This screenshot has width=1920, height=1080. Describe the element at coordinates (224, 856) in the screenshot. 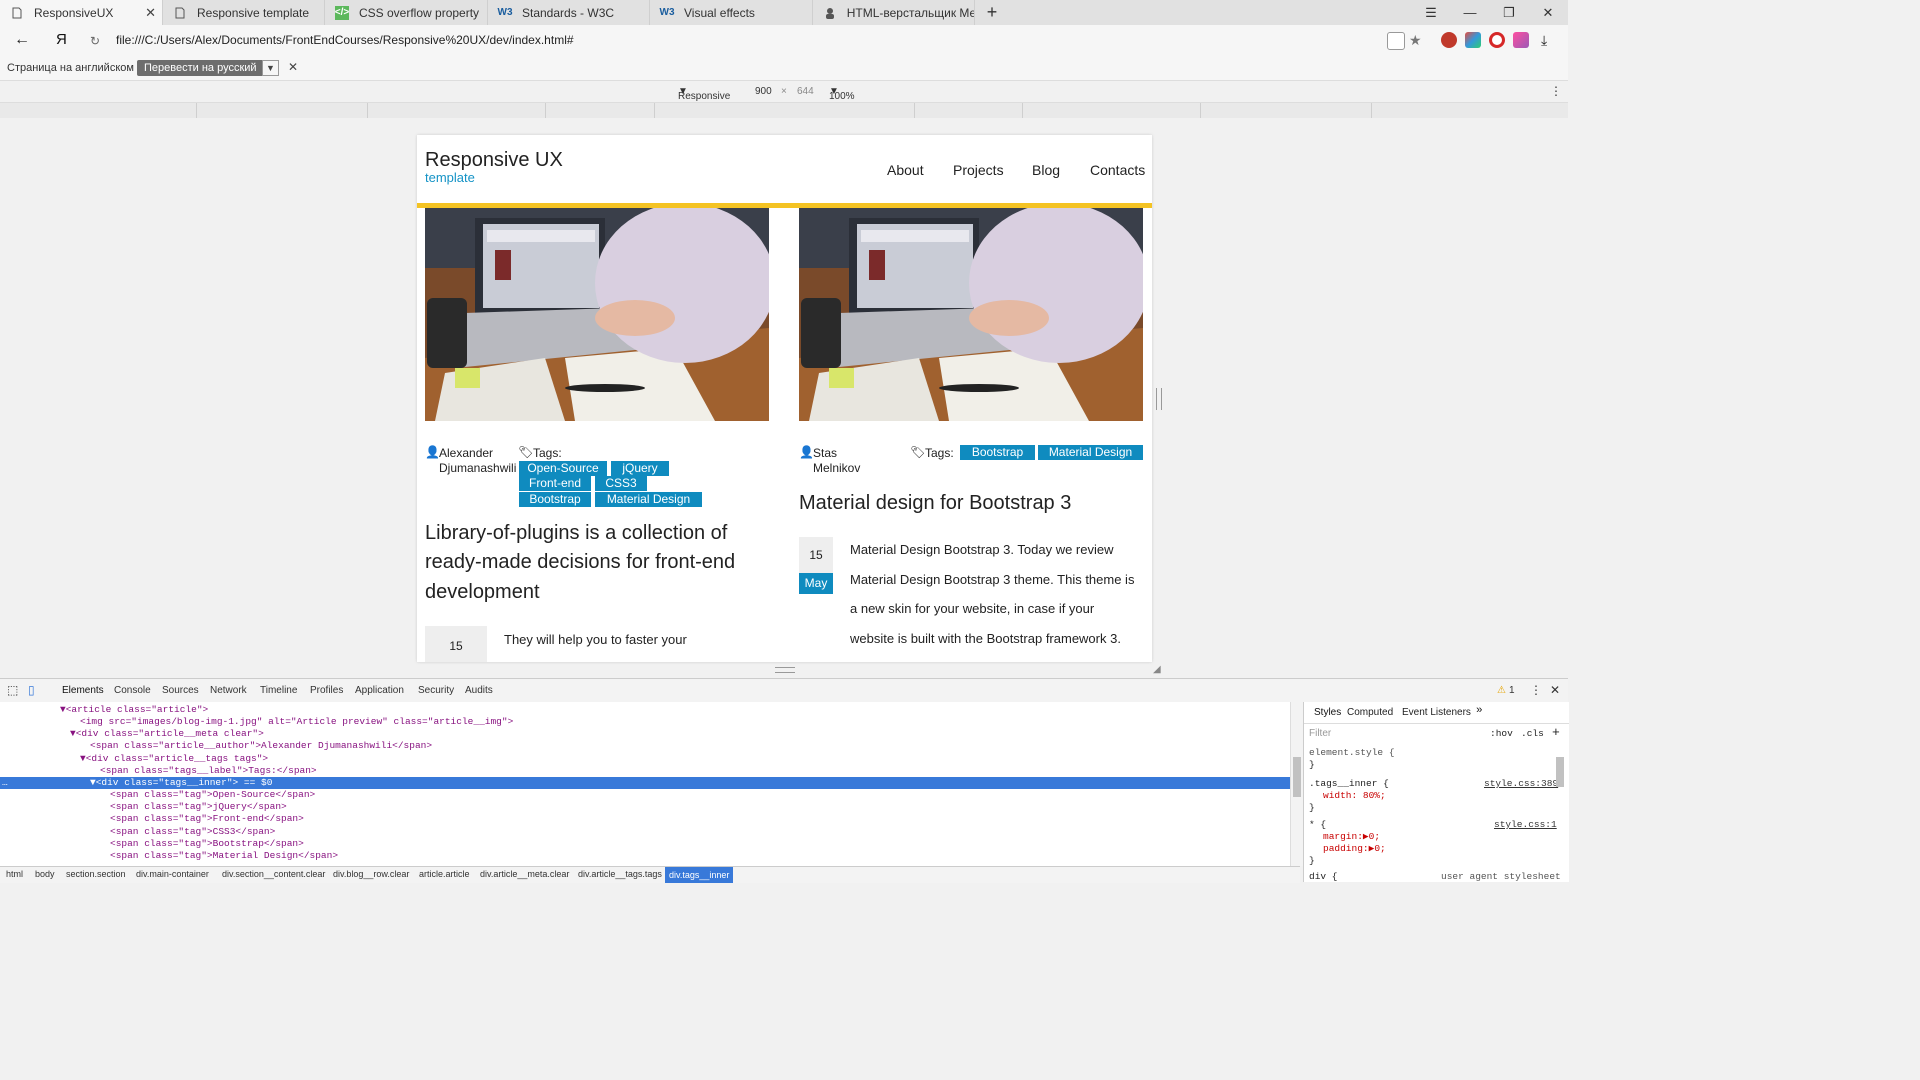

I see `dom-node: <span class="tag">Material Design</span>` at that location.